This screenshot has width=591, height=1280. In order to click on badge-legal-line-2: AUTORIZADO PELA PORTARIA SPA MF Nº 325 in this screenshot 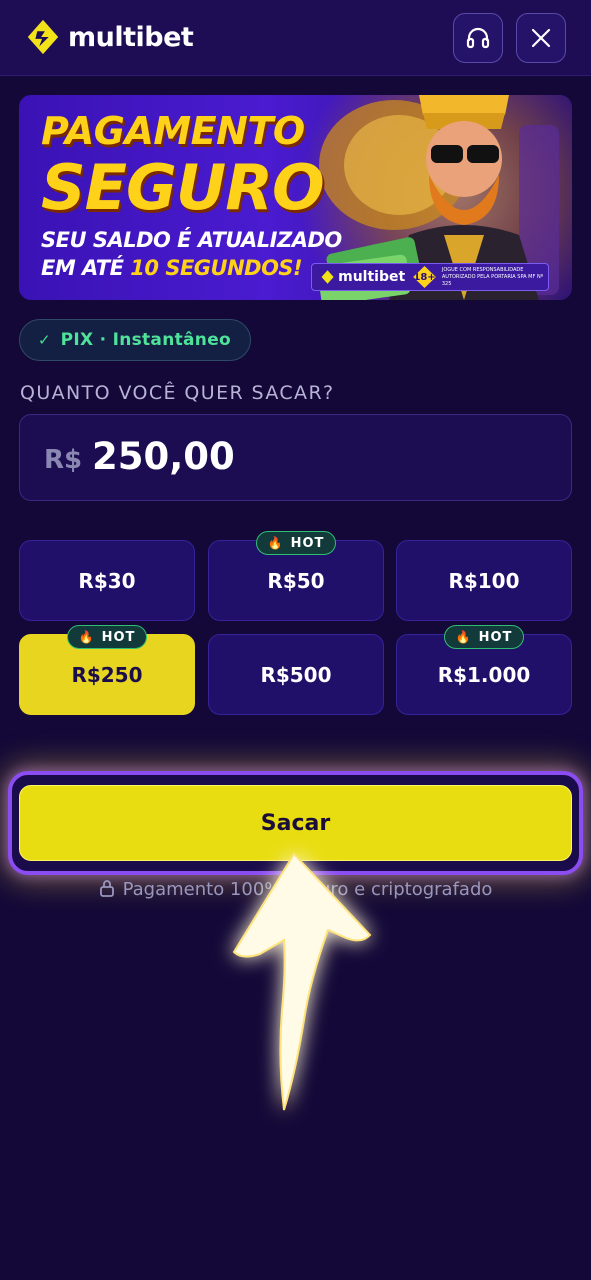, I will do `click(492, 280)`.